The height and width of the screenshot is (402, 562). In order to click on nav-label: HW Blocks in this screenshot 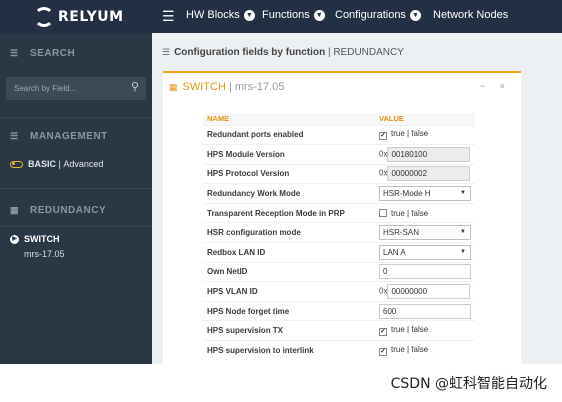, I will do `click(213, 15)`.